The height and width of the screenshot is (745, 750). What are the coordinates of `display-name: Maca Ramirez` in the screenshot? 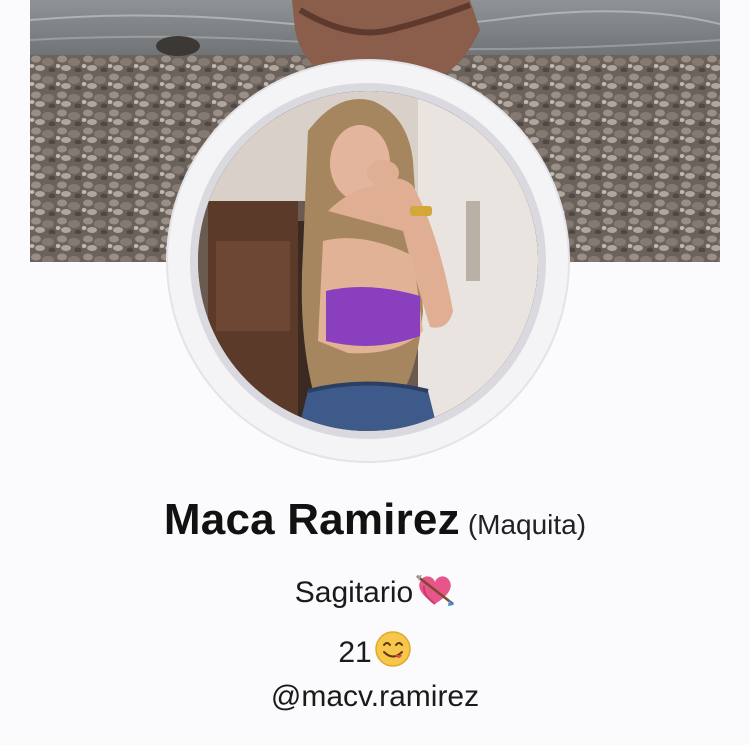 It's located at (311, 519).